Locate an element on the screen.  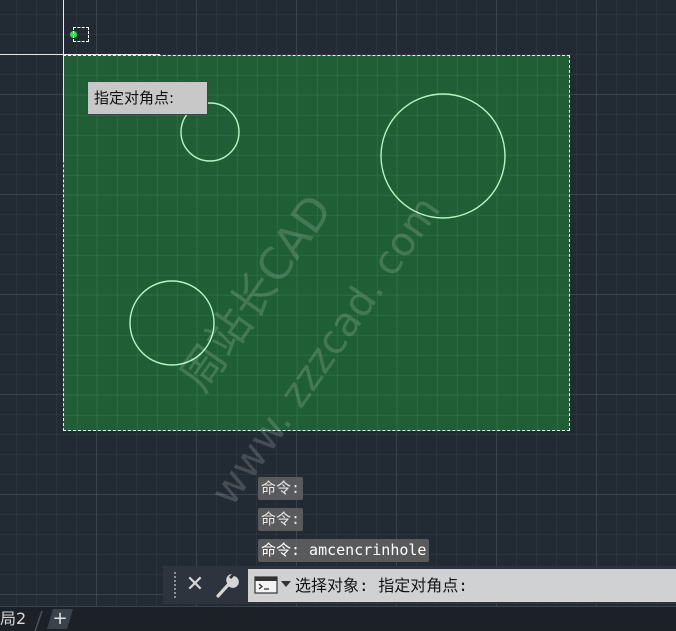
command-history: 命令: 命令: 命令: amcencrinhole is located at coordinates (344, 523).